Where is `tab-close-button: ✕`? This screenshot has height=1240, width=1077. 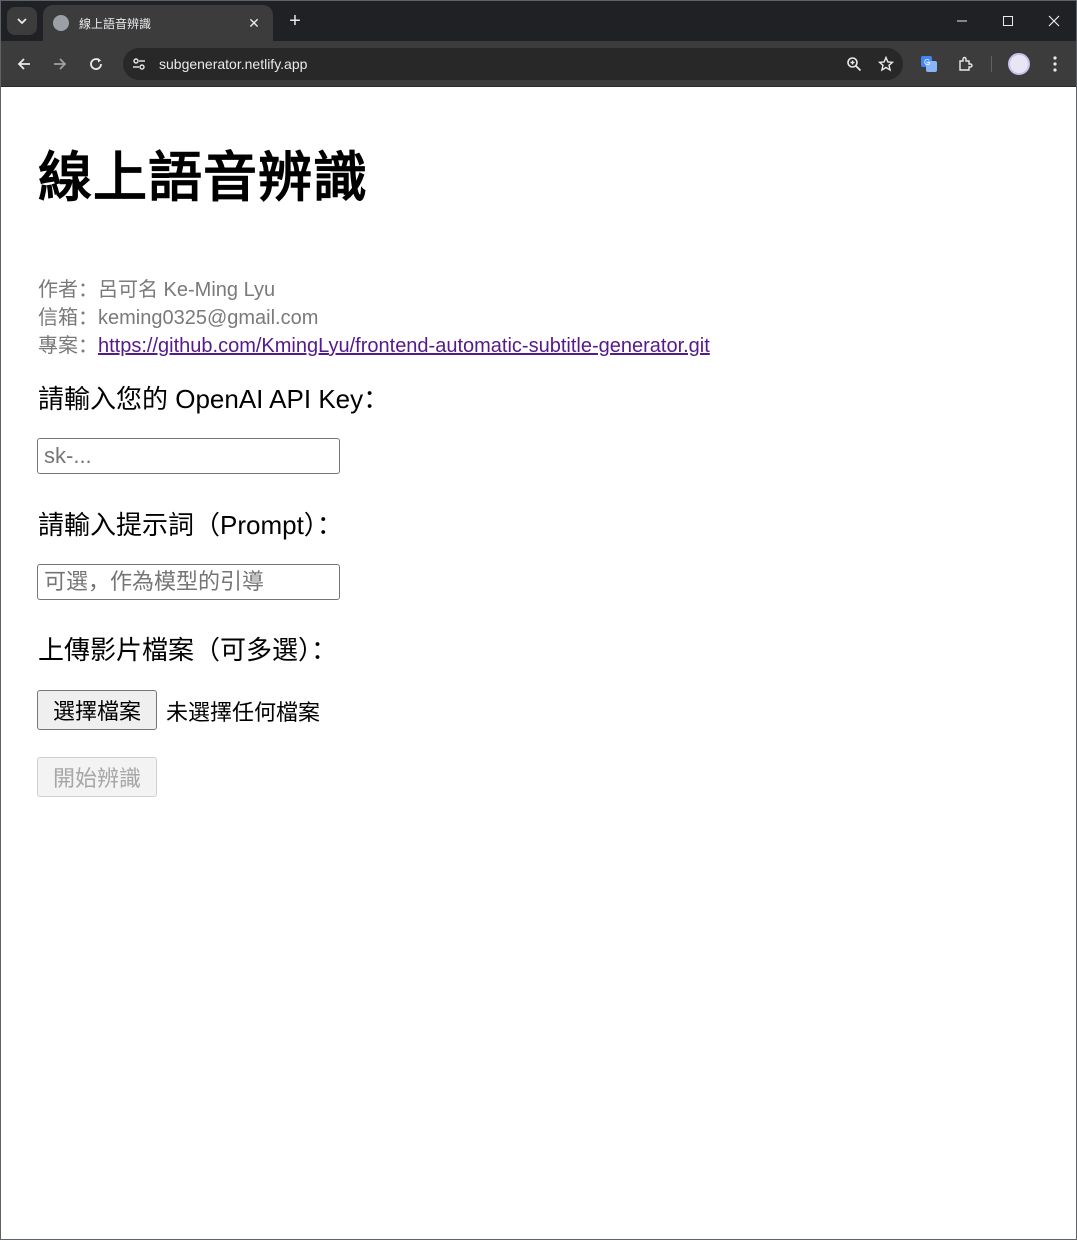
tab-close-button: ✕ is located at coordinates (254, 23).